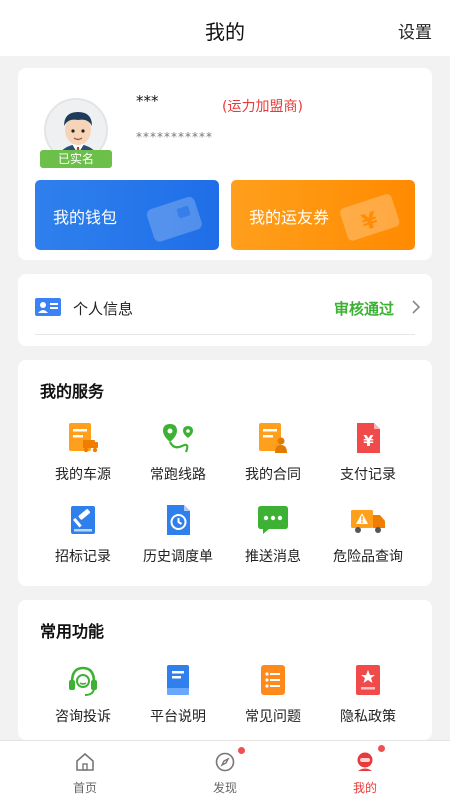 The image size is (450, 800). What do you see at coordinates (178, 680) in the screenshot?
I see `book-icon` at bounding box center [178, 680].